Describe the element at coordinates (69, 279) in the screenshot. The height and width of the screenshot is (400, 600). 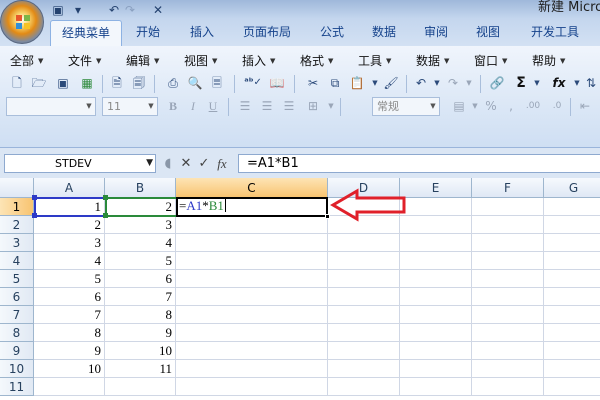
I see `cell-a5: 5` at that location.